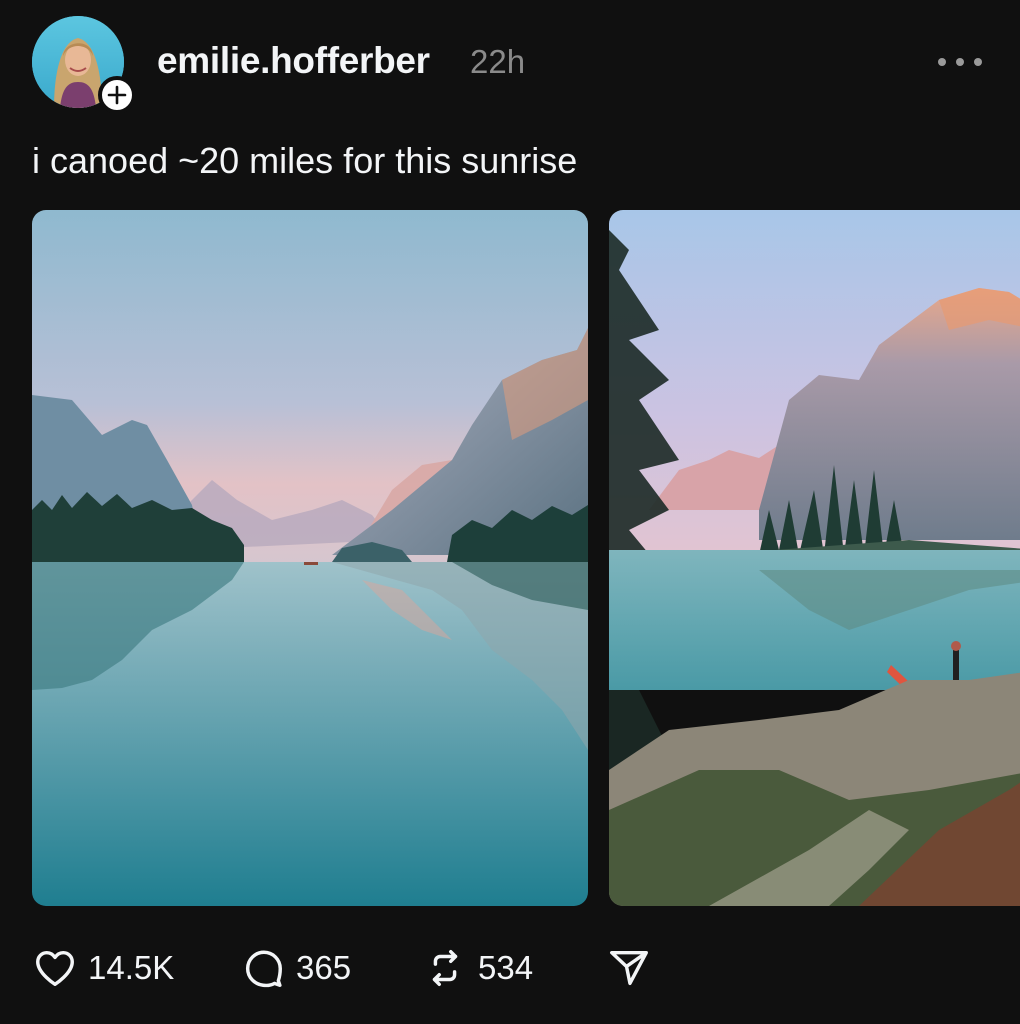  Describe the element at coordinates (131, 967) in the screenshot. I see `like-count: 14.5K` at that location.